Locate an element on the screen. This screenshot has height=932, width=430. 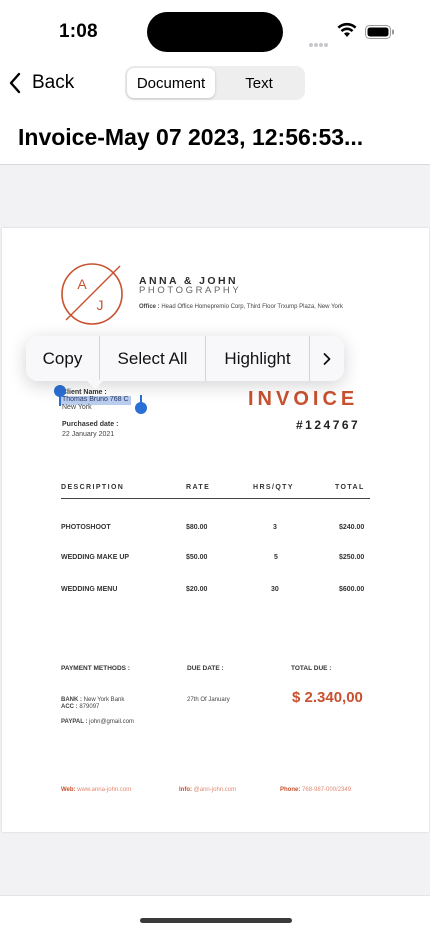
invoice-number: #124767 is located at coordinates (328, 425).